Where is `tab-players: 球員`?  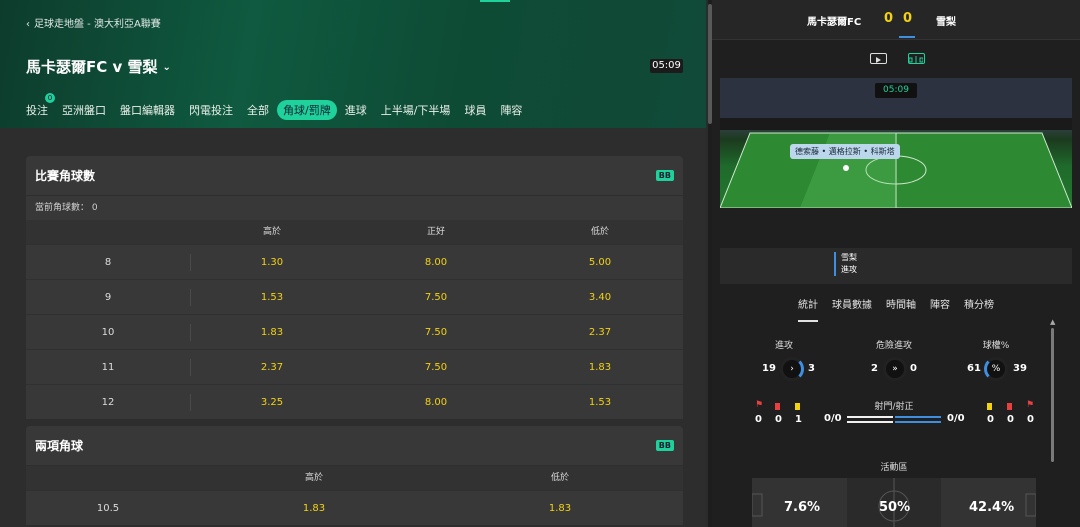 tab-players: 球員 is located at coordinates (475, 110).